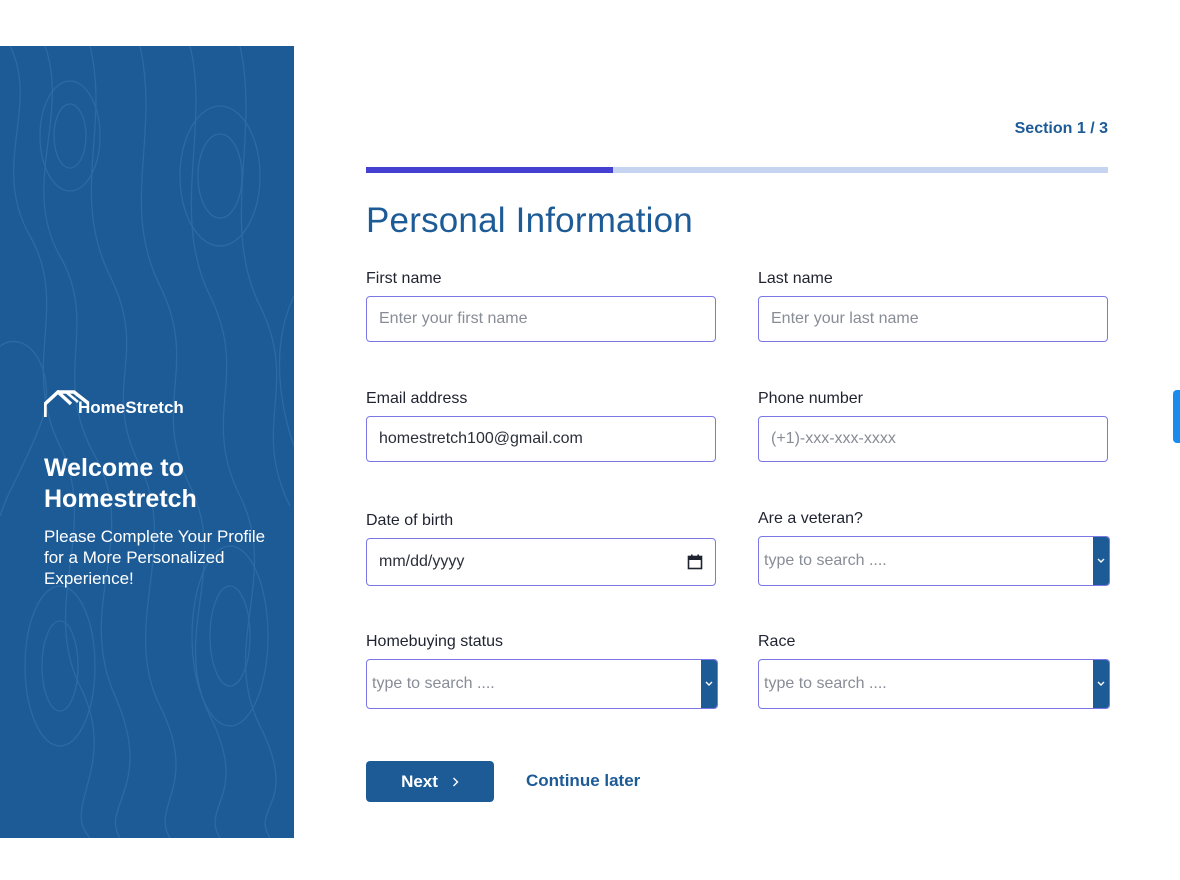  I want to click on email-label: Email address, so click(417, 398).